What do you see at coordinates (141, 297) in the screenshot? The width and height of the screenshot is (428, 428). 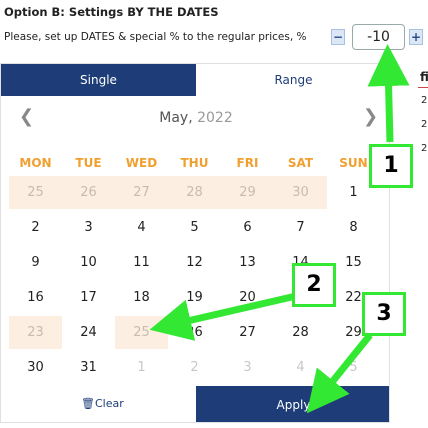 I see `calendar-day: 18` at bounding box center [141, 297].